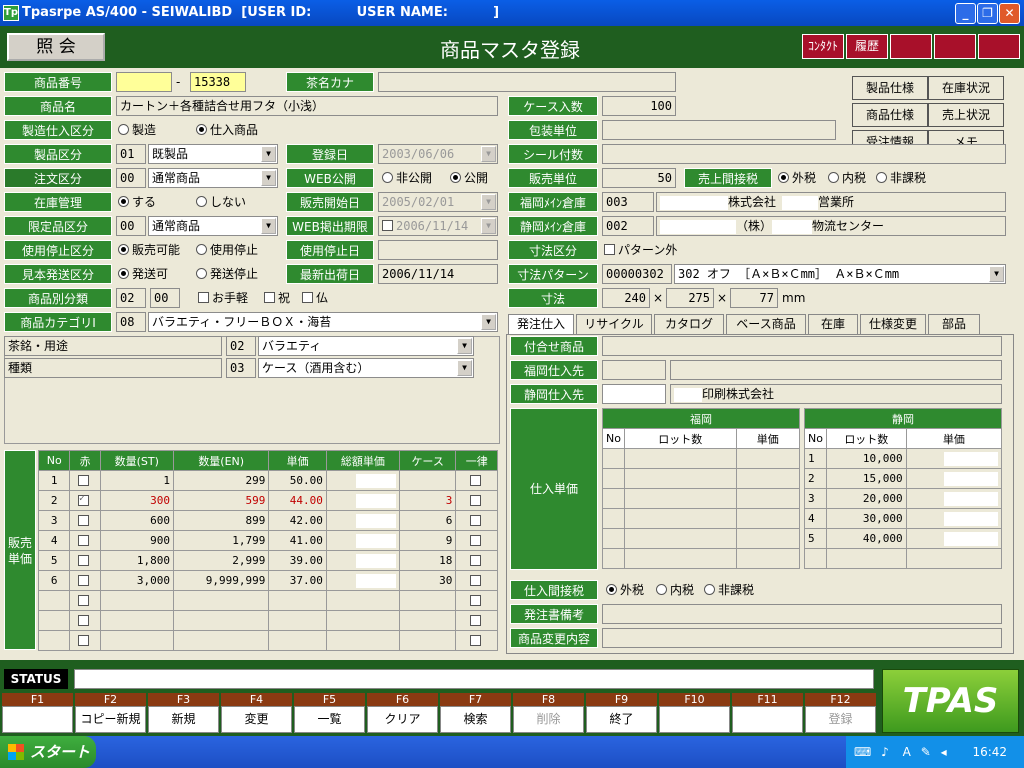 This screenshot has height=768, width=1024. What do you see at coordinates (729, 590) in the screenshot?
I see `ptax-radio-exempt: 非課税` at bounding box center [729, 590].